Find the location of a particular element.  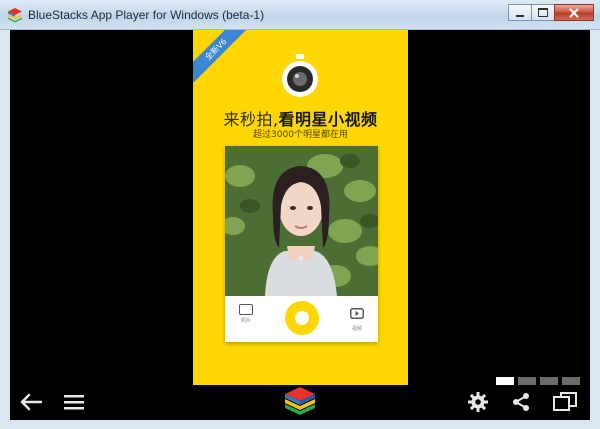

maximize-button is located at coordinates (543, 12).